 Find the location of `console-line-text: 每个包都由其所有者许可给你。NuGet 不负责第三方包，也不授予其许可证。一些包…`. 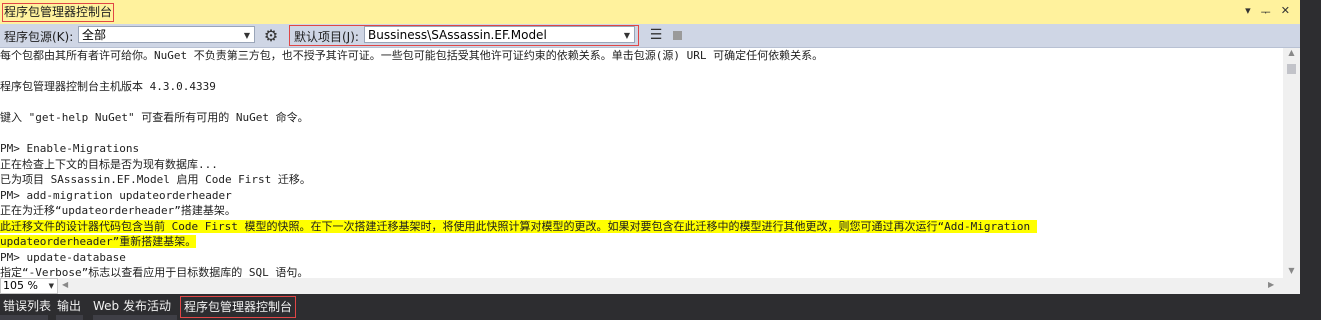

console-line-text: 每个包都由其所有者许可给你。NuGet 不负责第三方包，也不授予其许可证。一些包… is located at coordinates (412, 55).